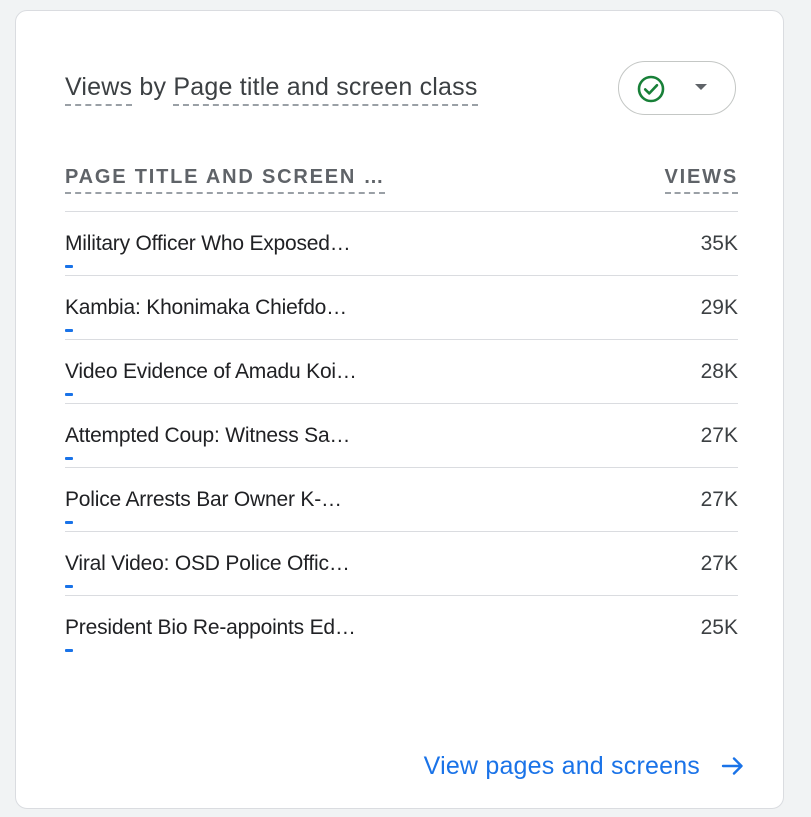 The image size is (811, 817). What do you see at coordinates (401, 500) in the screenshot?
I see `table-row: Police Arrests Bar Owner K-… 27K` at bounding box center [401, 500].